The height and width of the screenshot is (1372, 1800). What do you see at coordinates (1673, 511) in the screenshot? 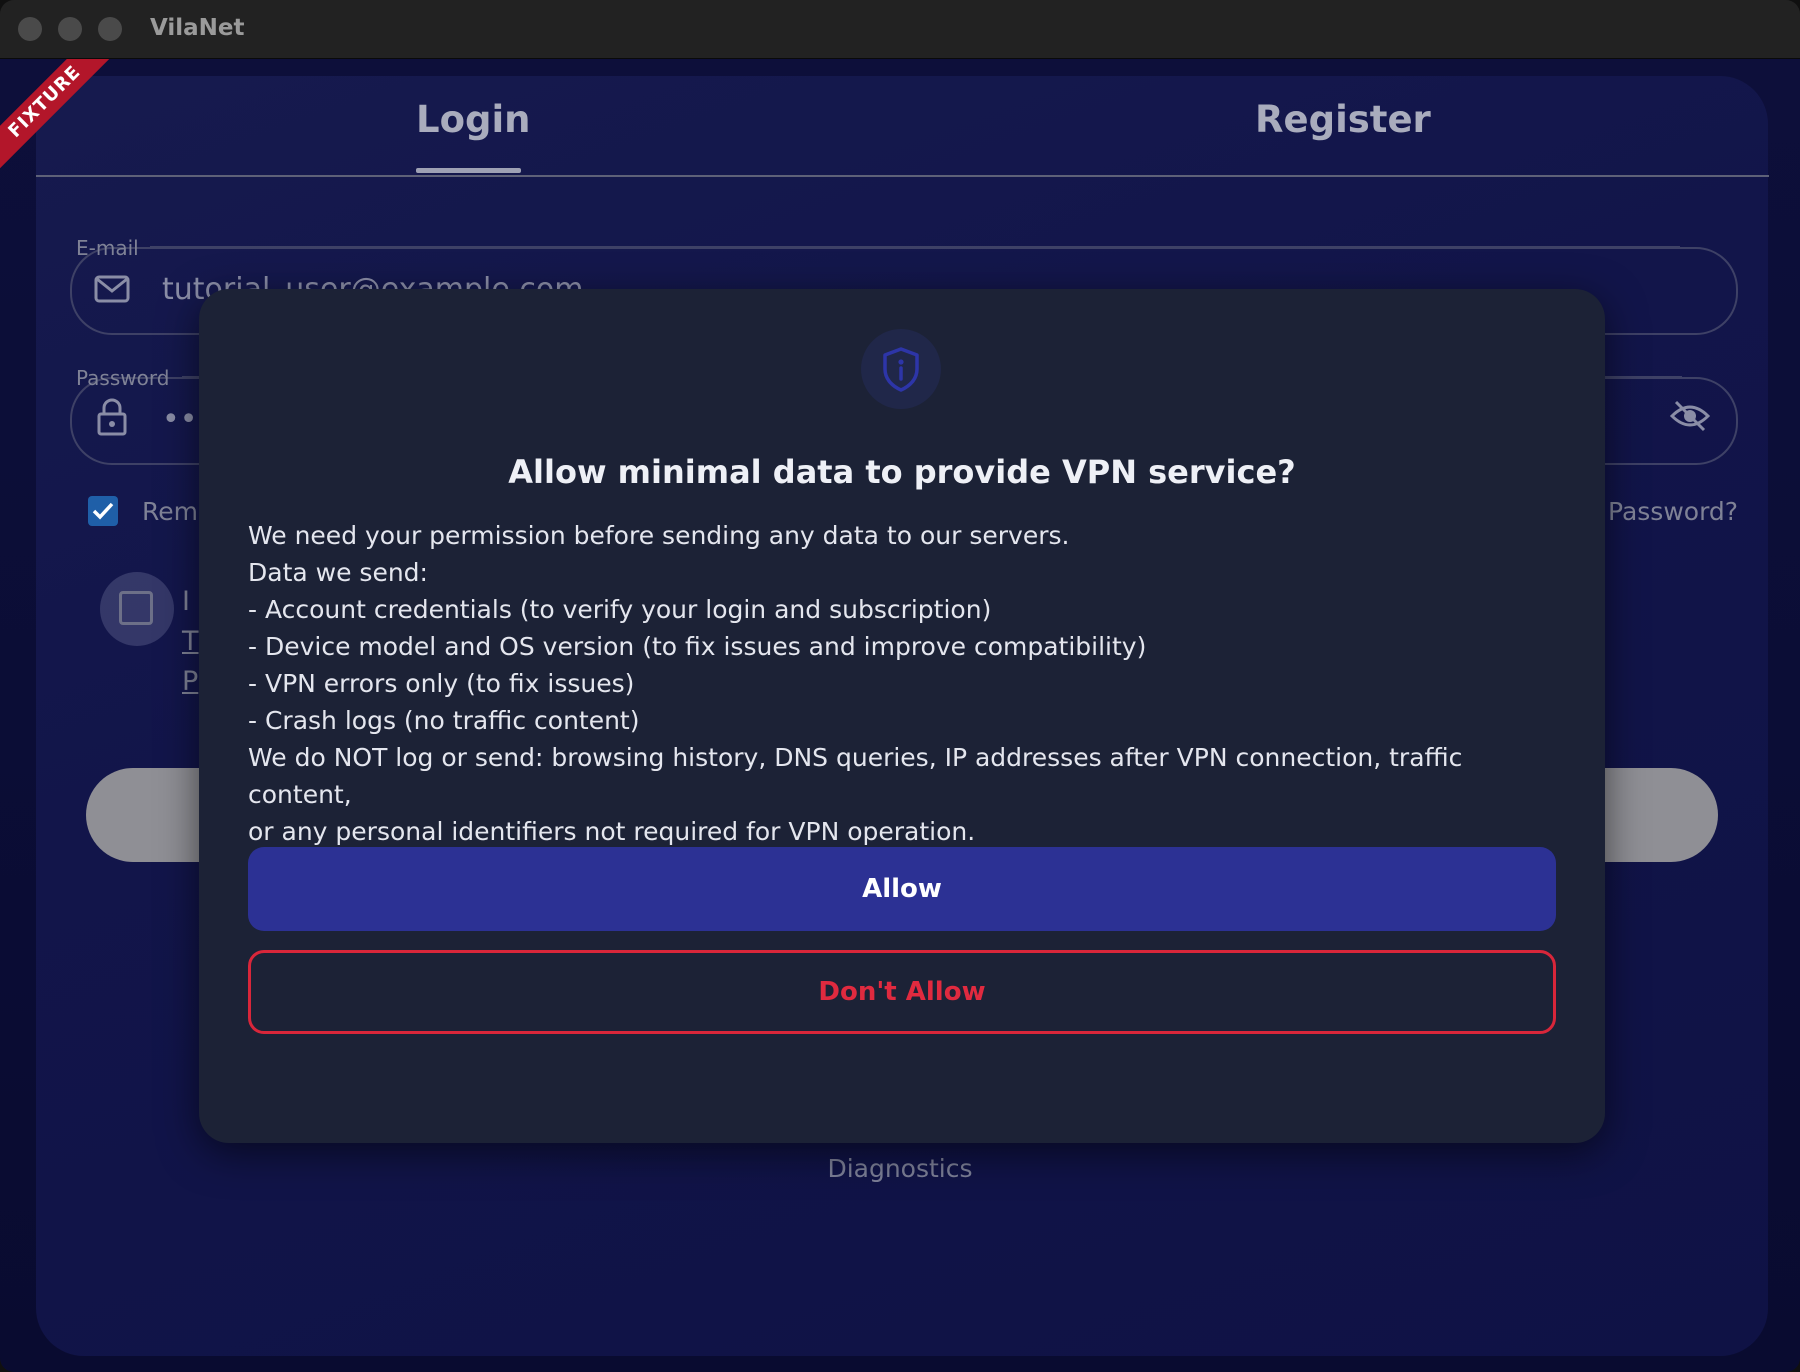
I see `forgot-password-link: Password?` at bounding box center [1673, 511].